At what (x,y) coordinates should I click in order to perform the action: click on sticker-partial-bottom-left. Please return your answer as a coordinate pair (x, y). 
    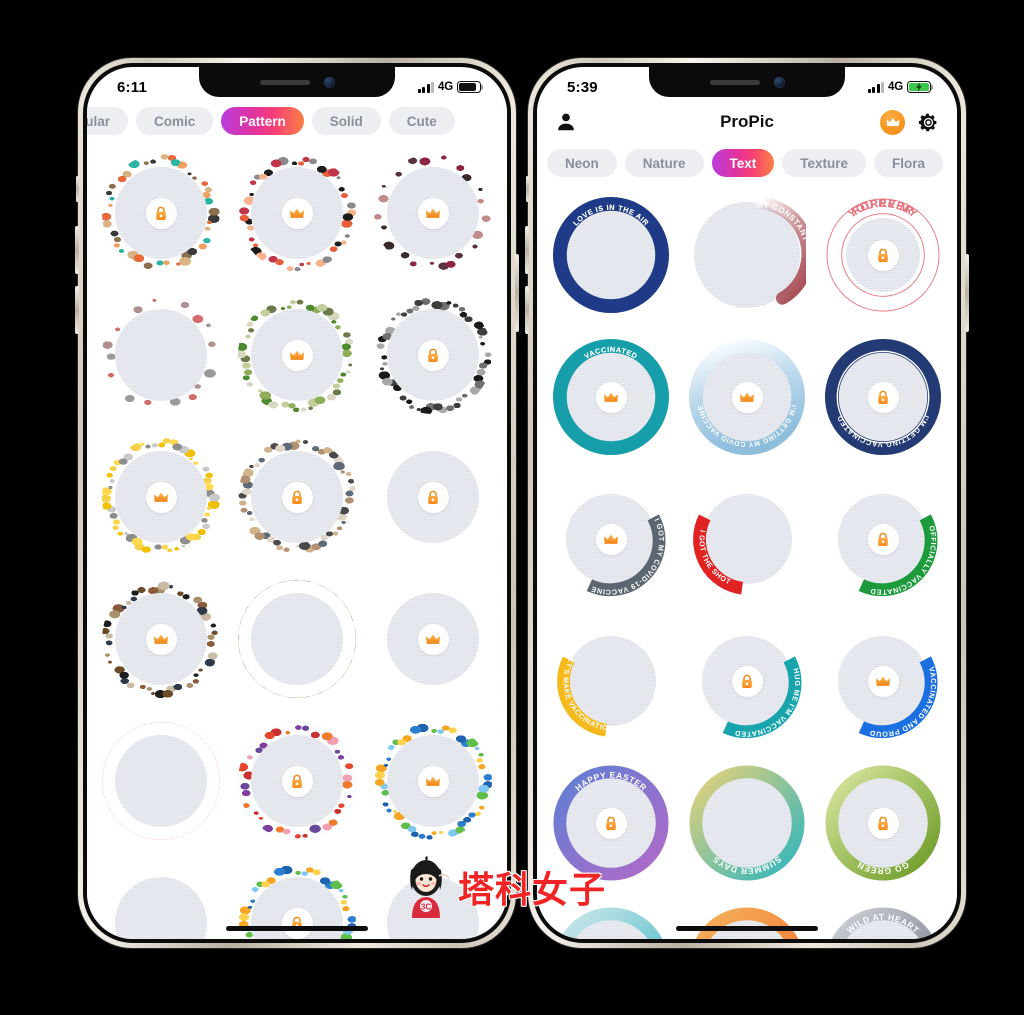
    Looking at the image, I should click on (611, 922).